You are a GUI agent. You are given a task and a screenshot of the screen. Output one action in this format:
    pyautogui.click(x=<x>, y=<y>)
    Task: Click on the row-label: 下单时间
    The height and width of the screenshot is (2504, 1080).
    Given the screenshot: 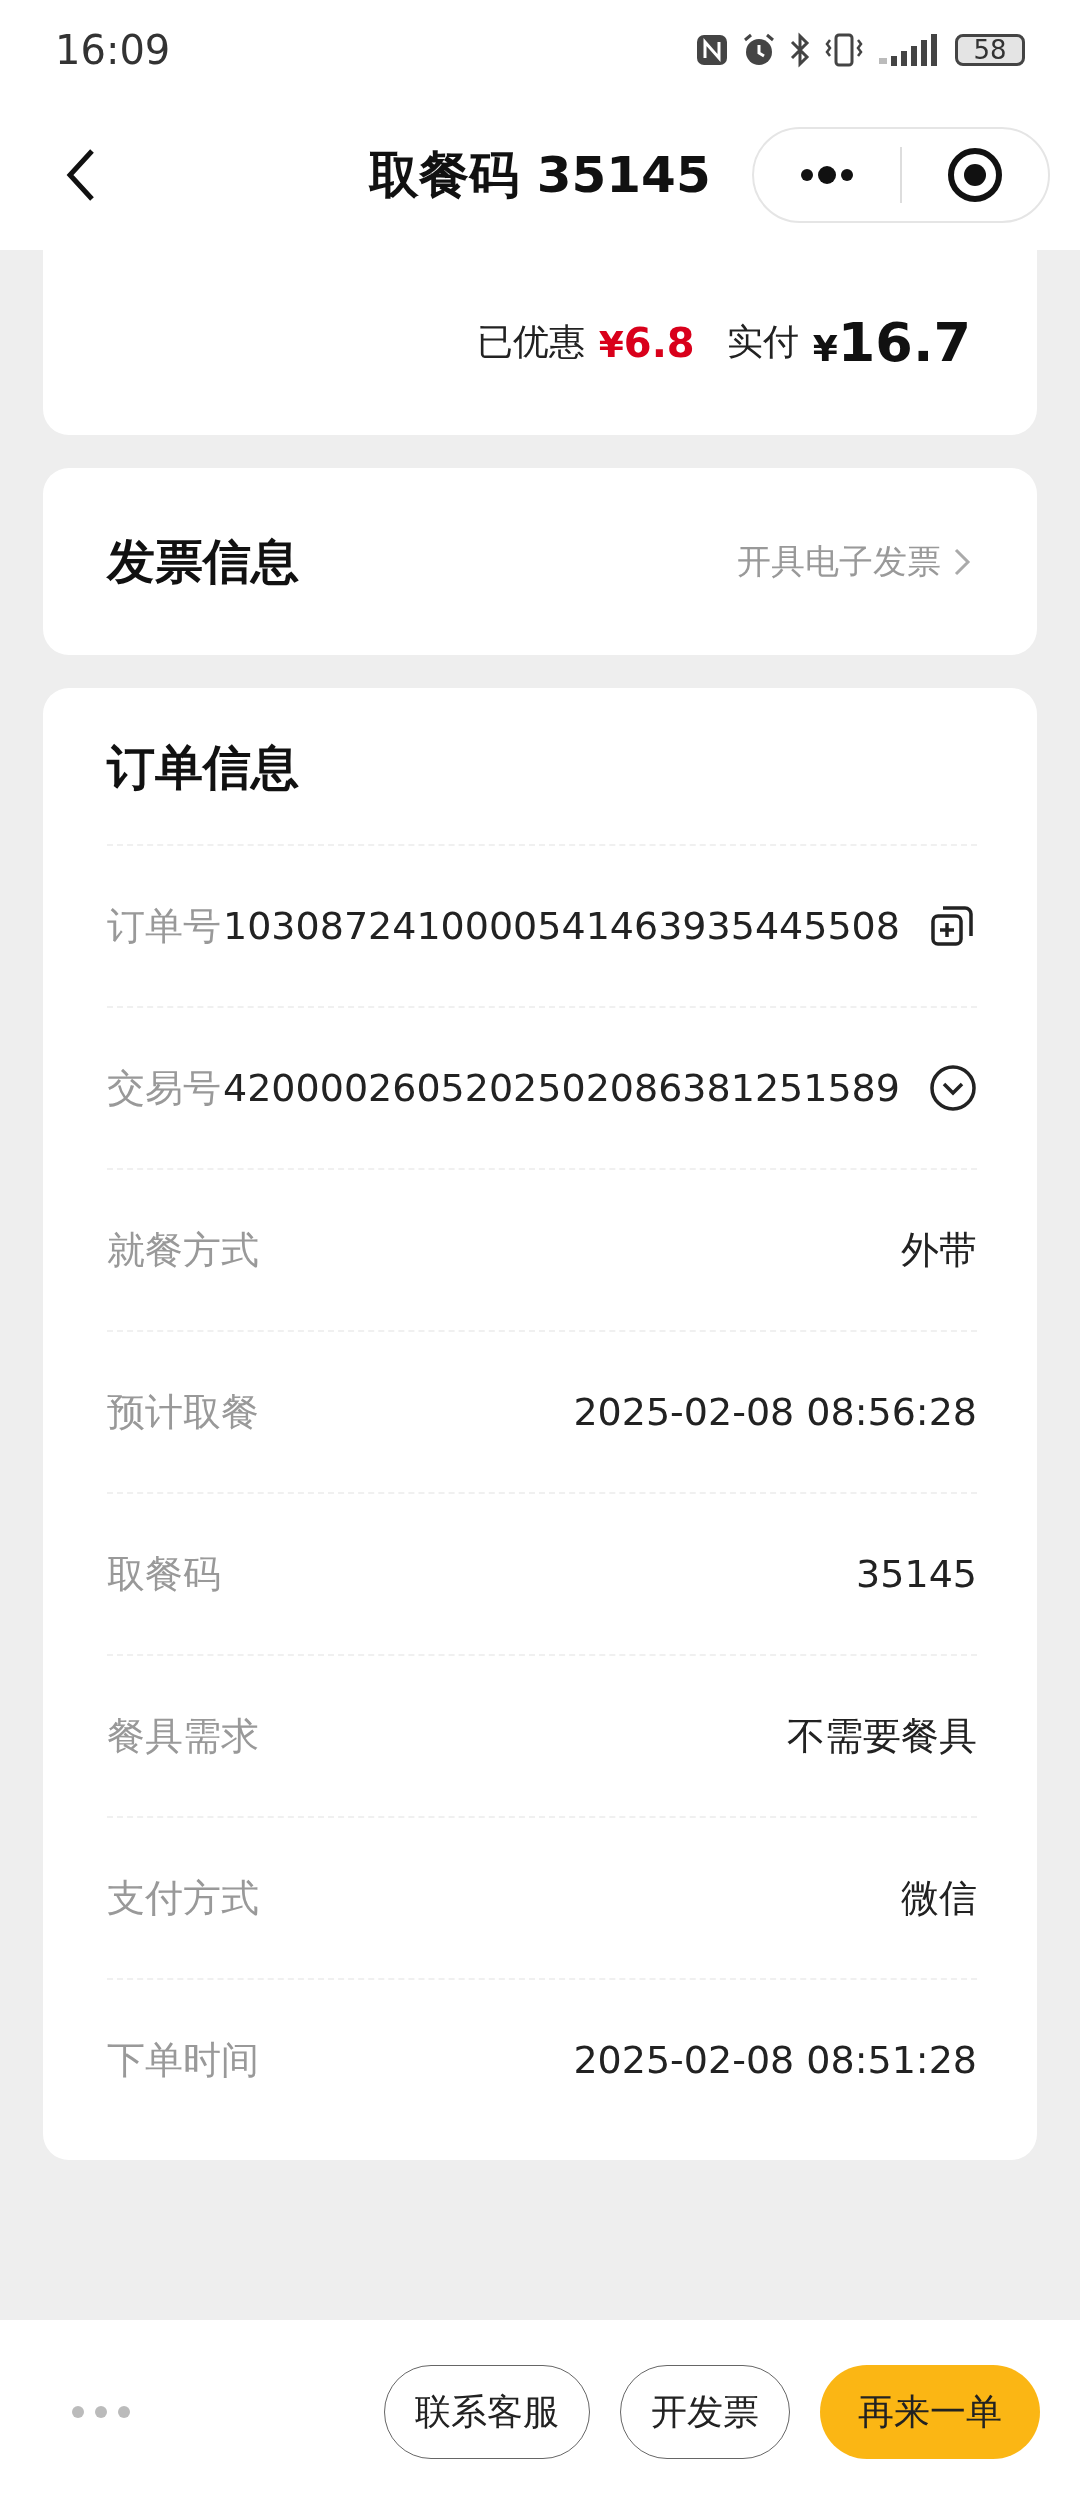 What is the action you would take?
    pyautogui.click(x=183, y=2060)
    